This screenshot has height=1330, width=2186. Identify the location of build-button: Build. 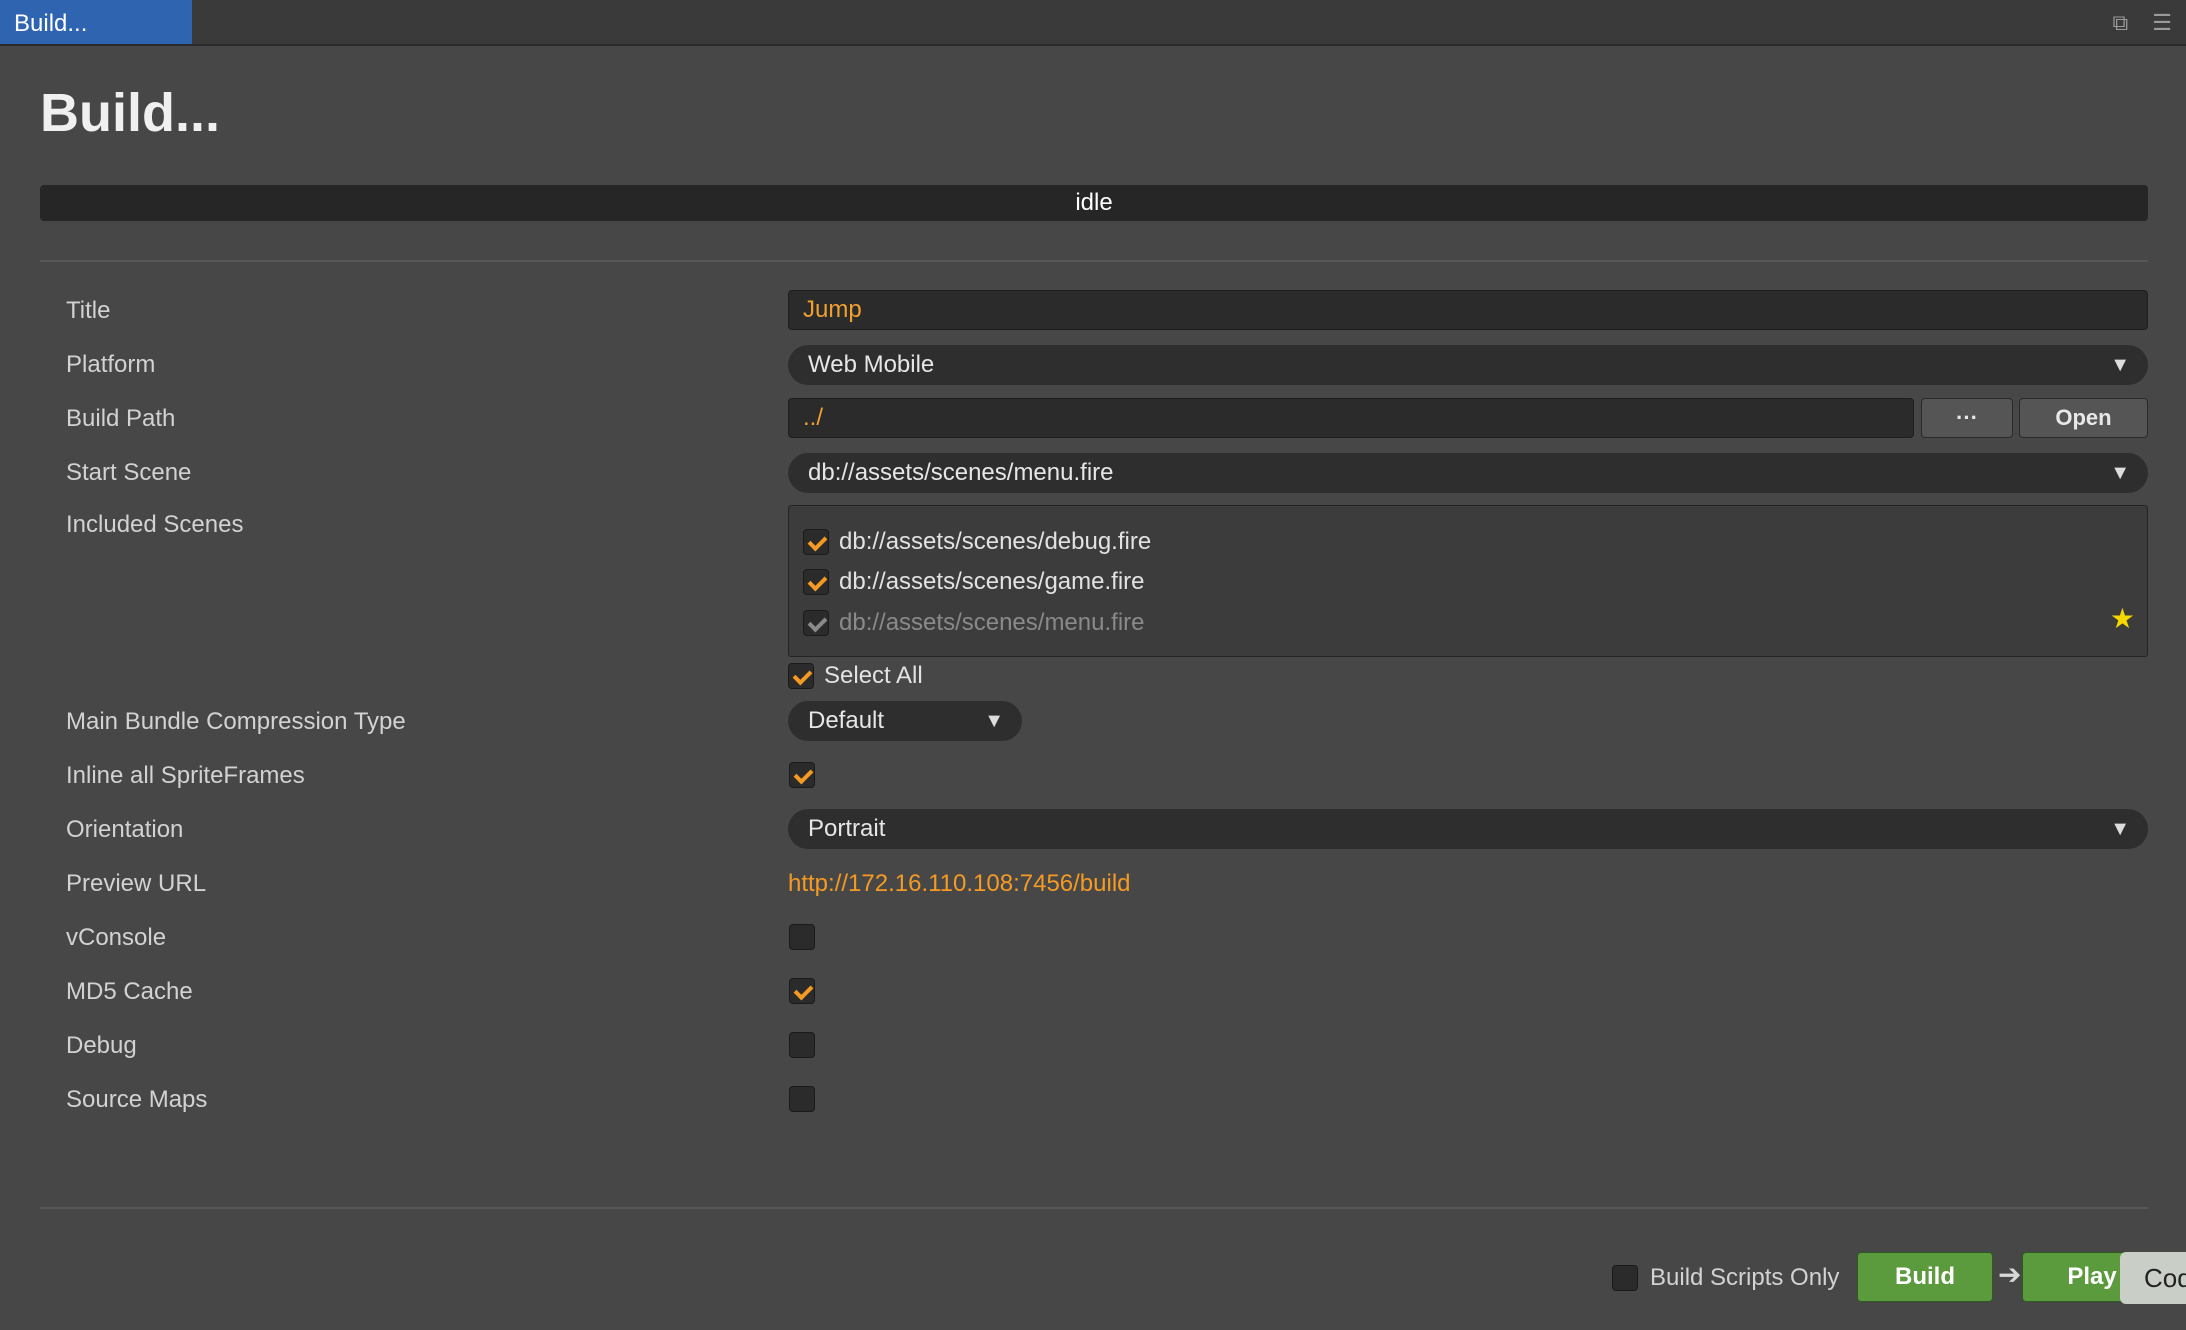
(1925, 1277).